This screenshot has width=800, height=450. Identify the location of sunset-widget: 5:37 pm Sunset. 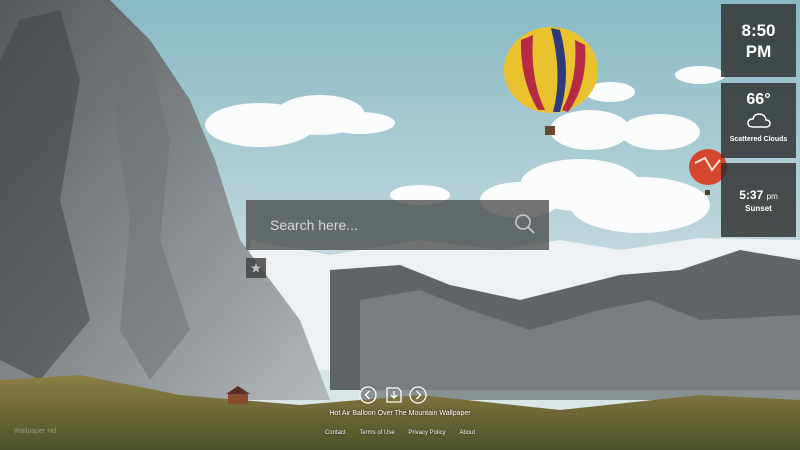
(758, 200).